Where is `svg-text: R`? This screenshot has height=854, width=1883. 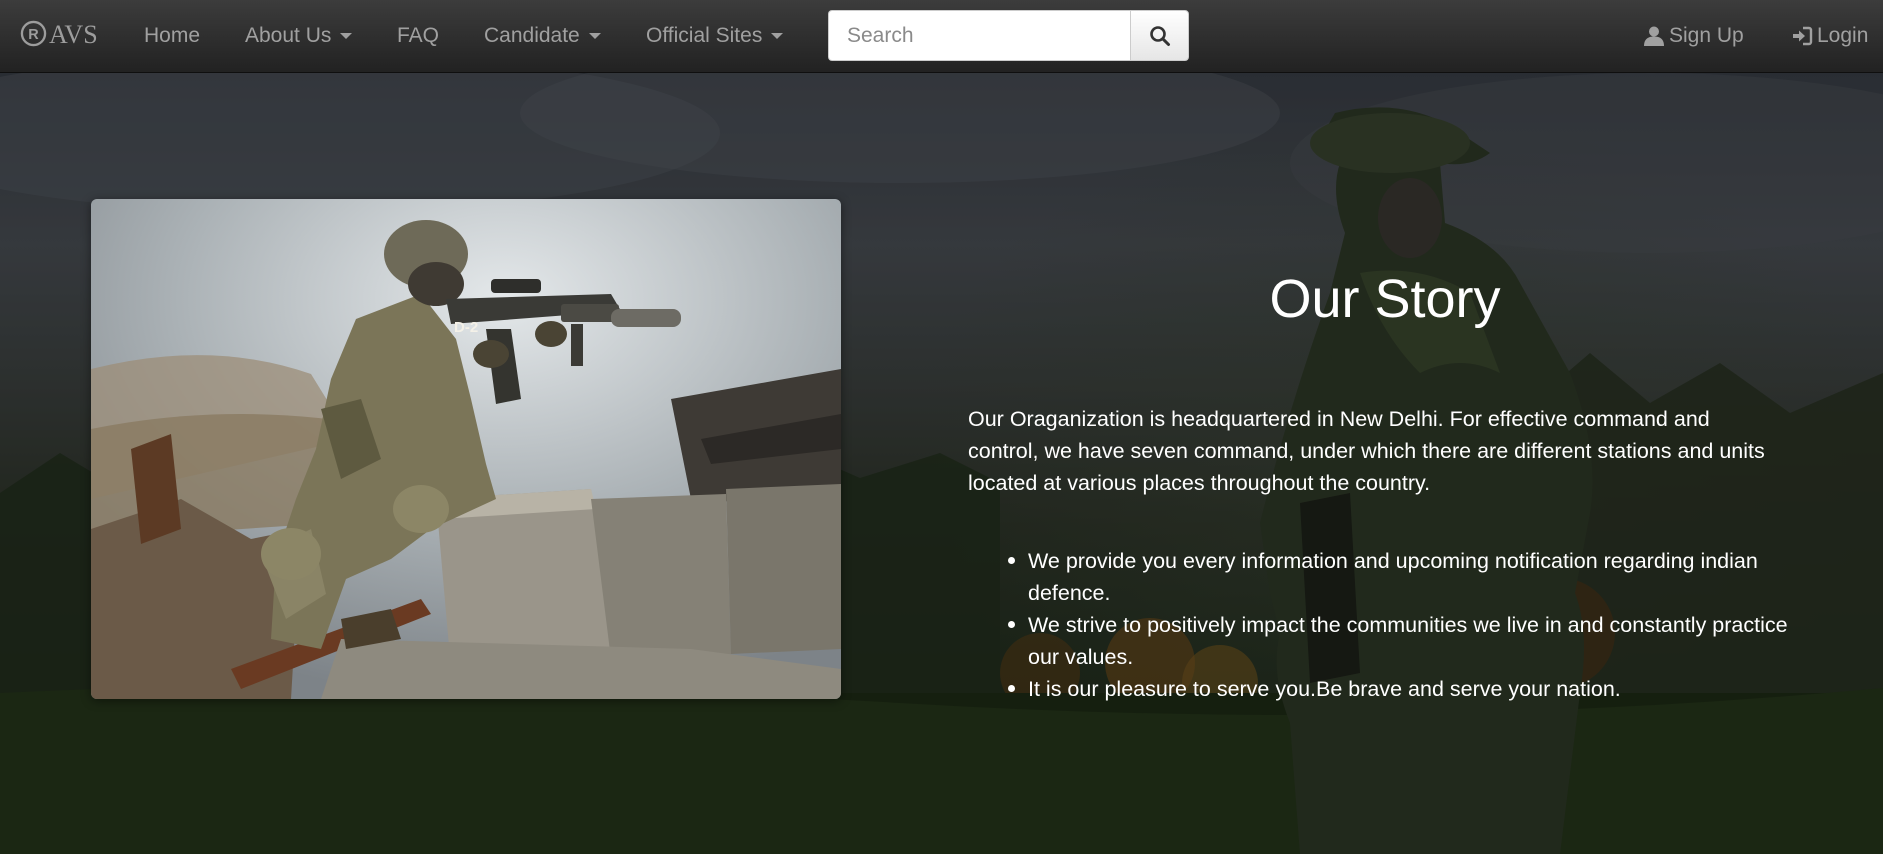 svg-text: R is located at coordinates (33, 34).